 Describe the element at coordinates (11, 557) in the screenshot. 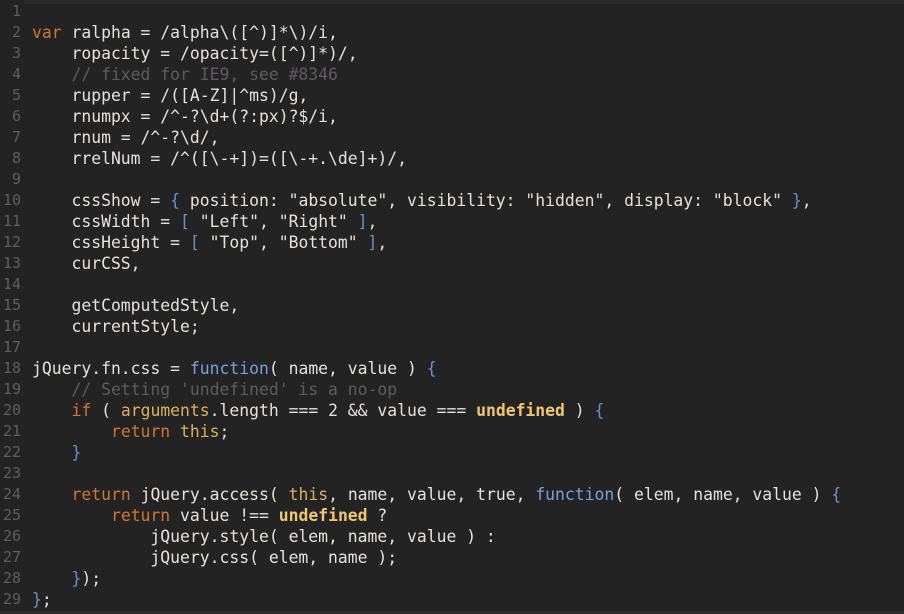

I see `line-number: 27` at that location.